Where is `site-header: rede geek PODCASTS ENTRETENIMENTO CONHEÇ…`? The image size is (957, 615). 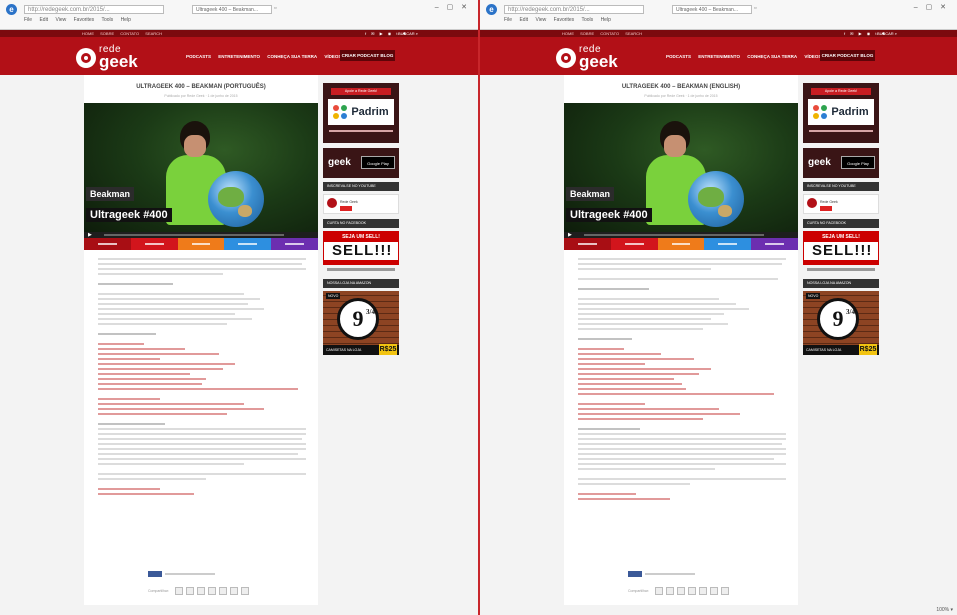 site-header: rede geek PODCASTS ENTRETENIMENTO CONHEÇ… is located at coordinates (239, 56).